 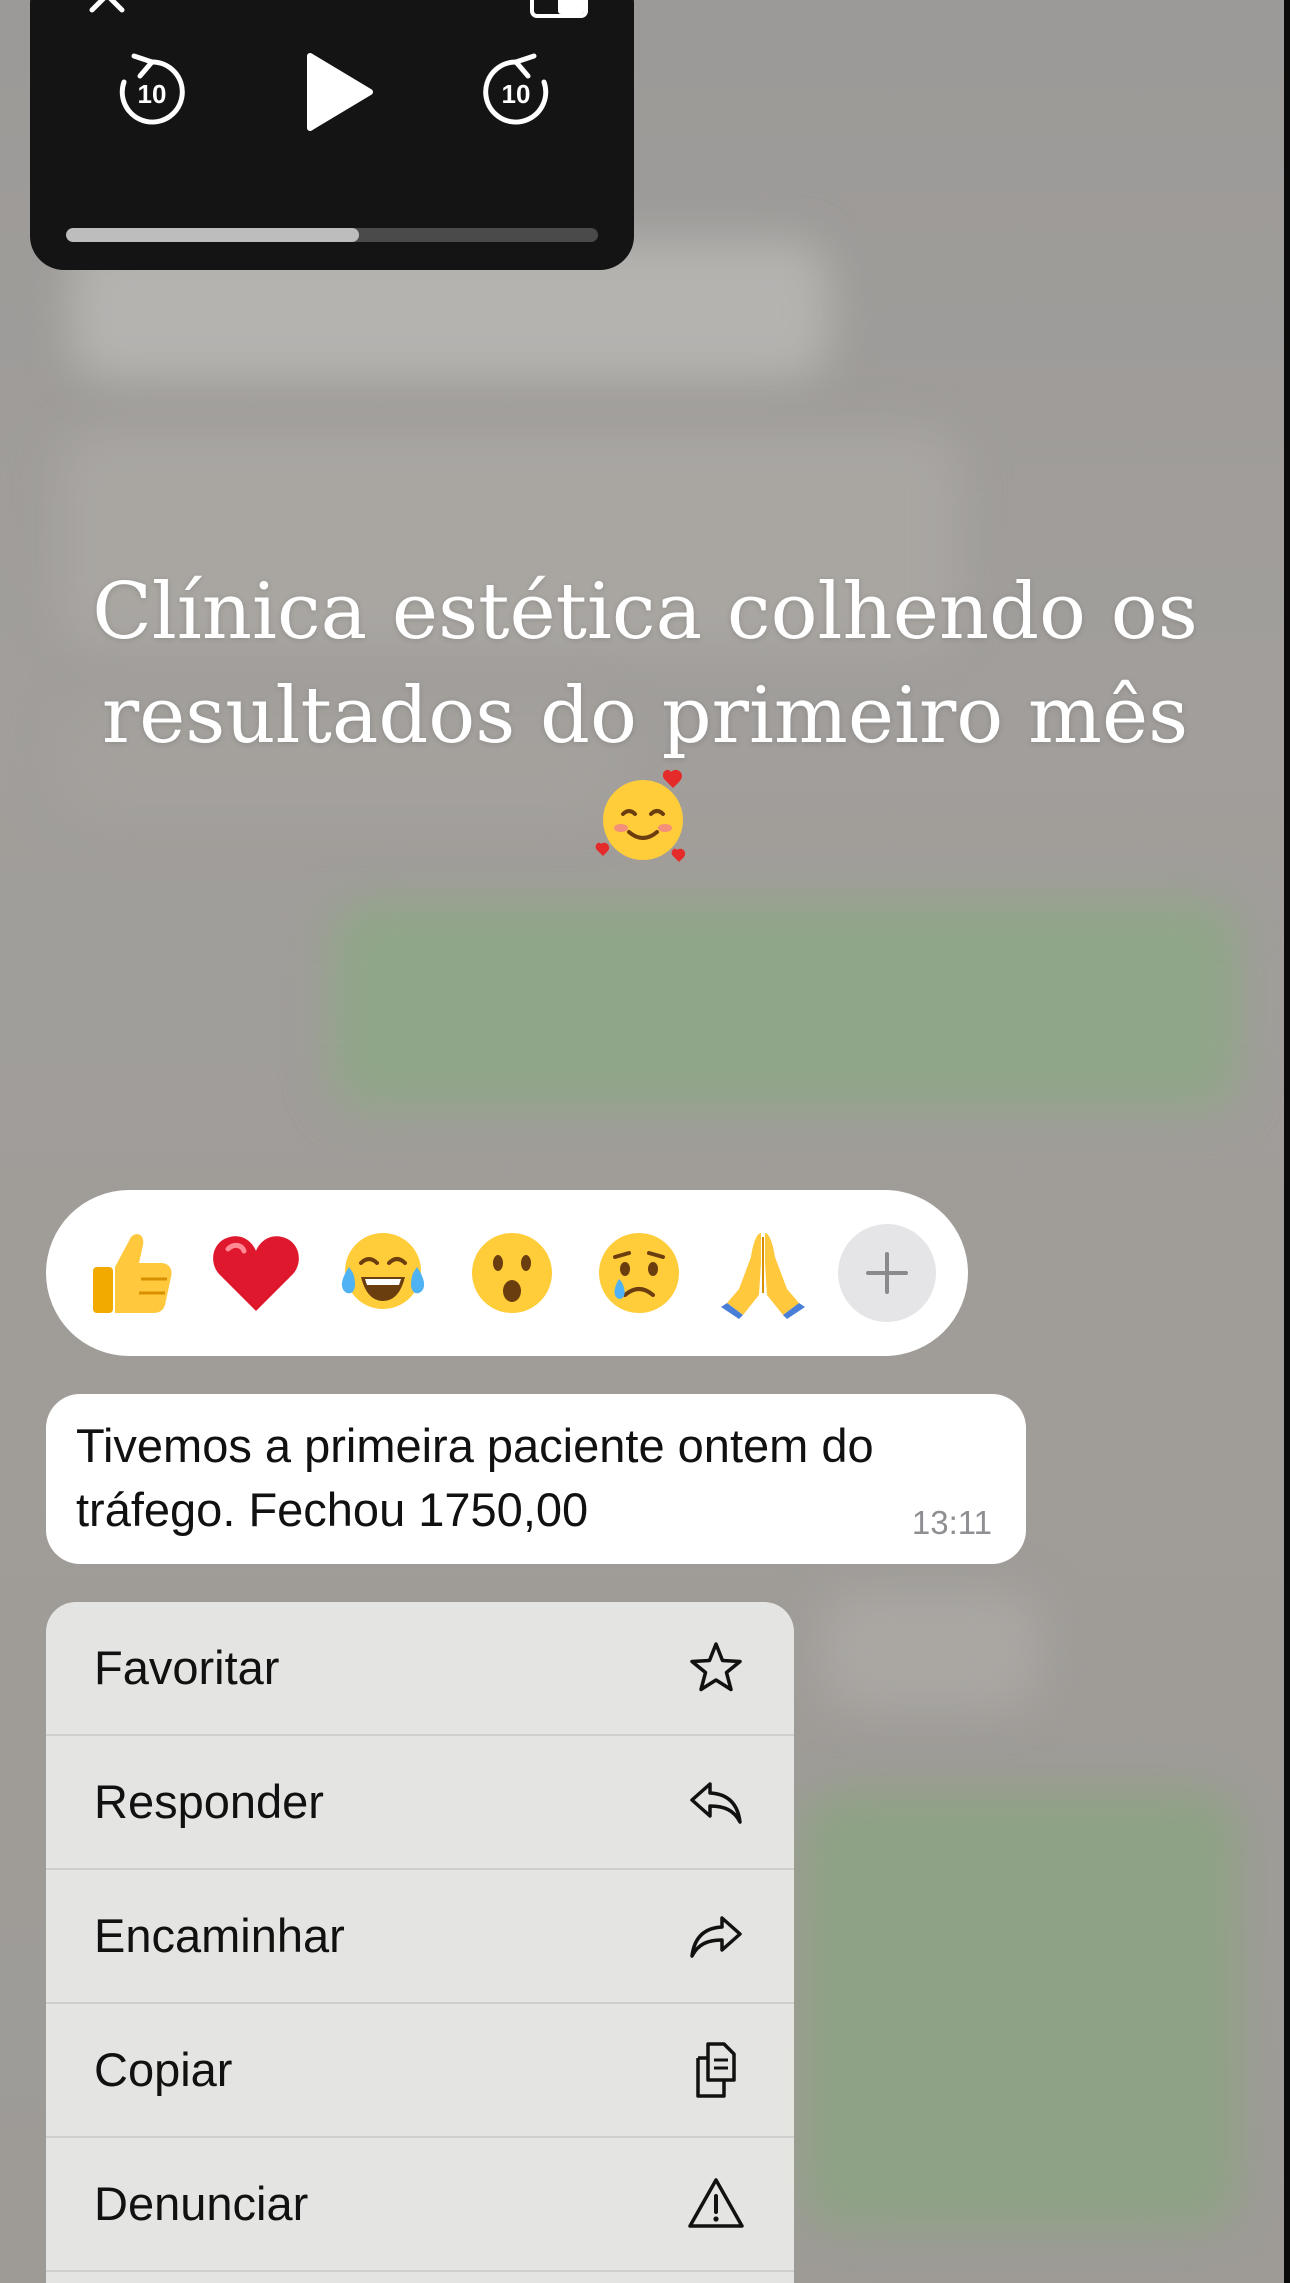 I want to click on more-reactions-button, so click(x=887, y=1273).